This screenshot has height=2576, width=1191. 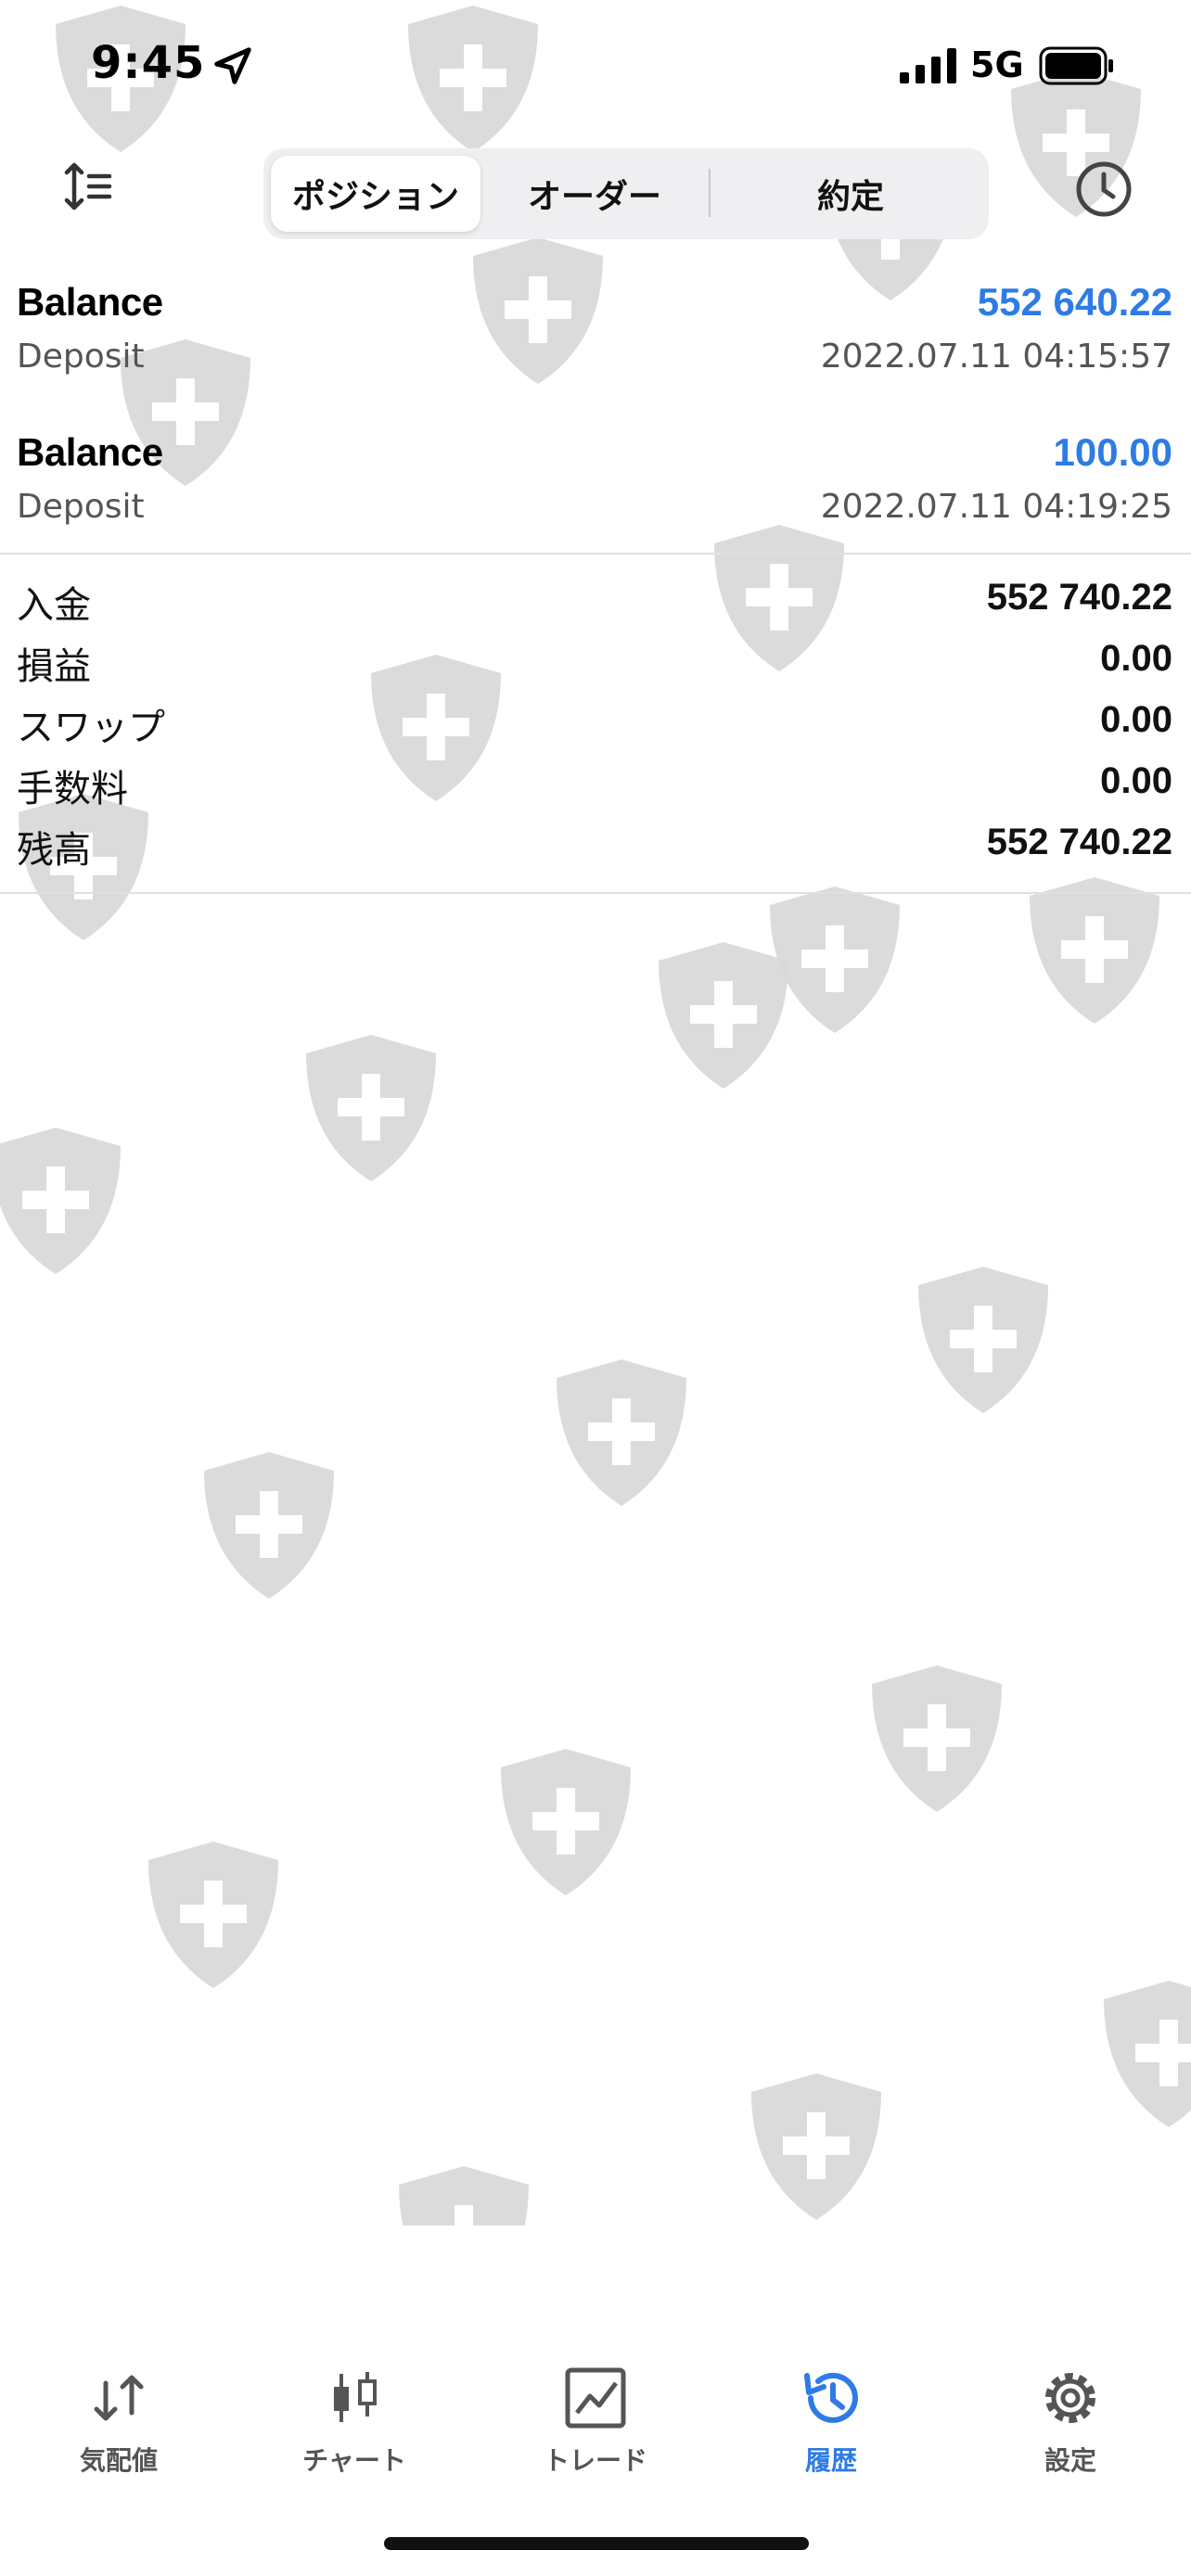 I want to click on tabbar-label: トレード, so click(x=595, y=2460).